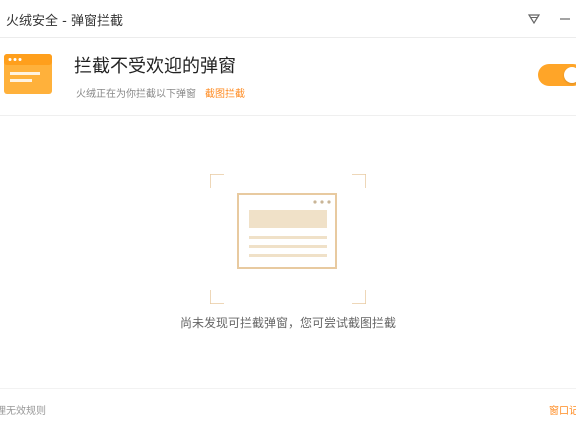 The height and width of the screenshot is (432, 576). What do you see at coordinates (557, 75) in the screenshot?
I see `popup-block-toggle` at bounding box center [557, 75].